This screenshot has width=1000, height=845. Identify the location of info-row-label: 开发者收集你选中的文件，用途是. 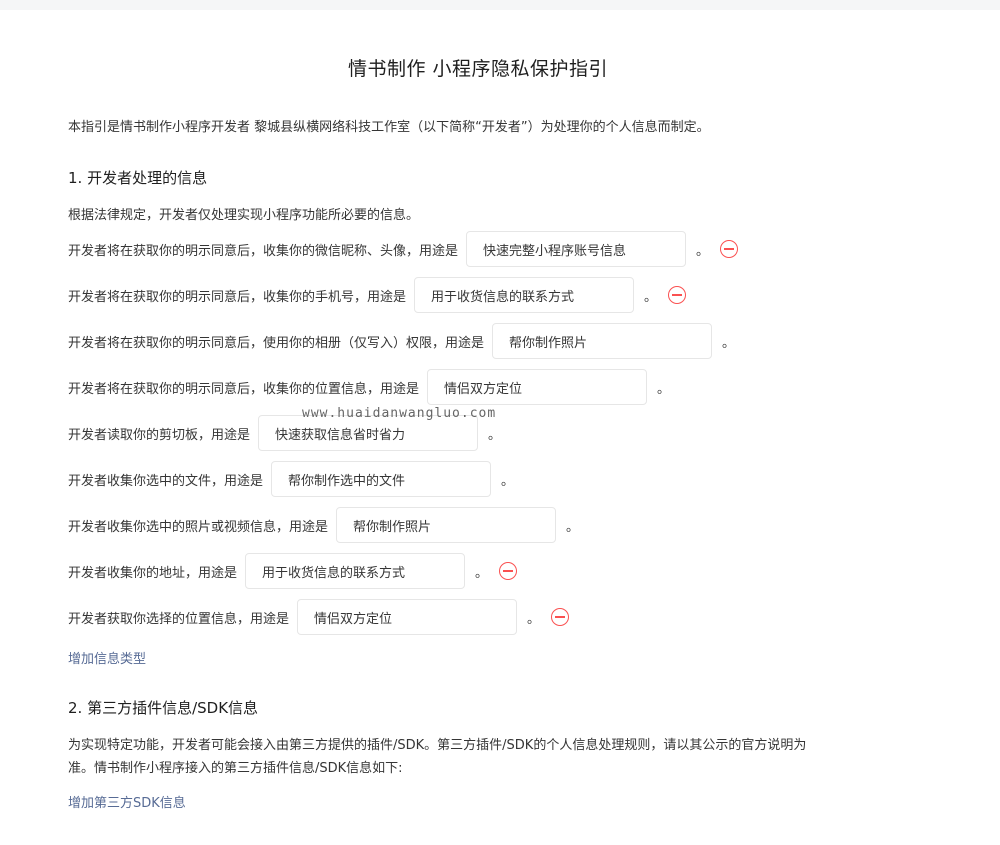
(166, 481).